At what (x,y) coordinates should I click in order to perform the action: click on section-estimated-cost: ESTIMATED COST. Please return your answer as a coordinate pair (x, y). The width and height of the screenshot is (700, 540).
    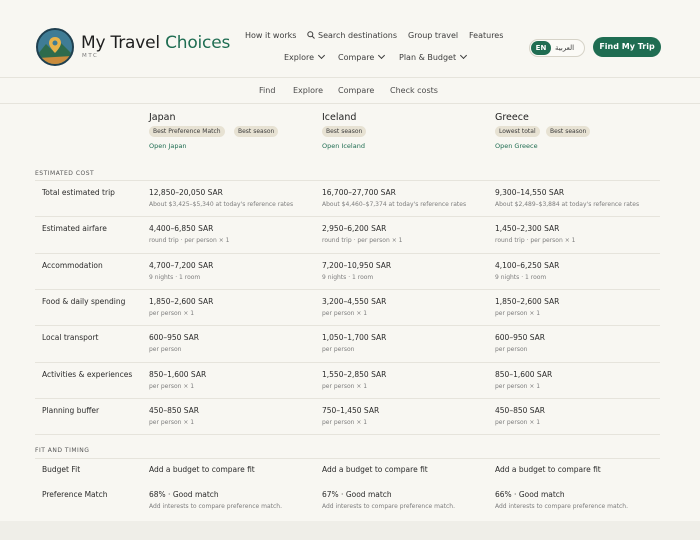
    Looking at the image, I should click on (65, 173).